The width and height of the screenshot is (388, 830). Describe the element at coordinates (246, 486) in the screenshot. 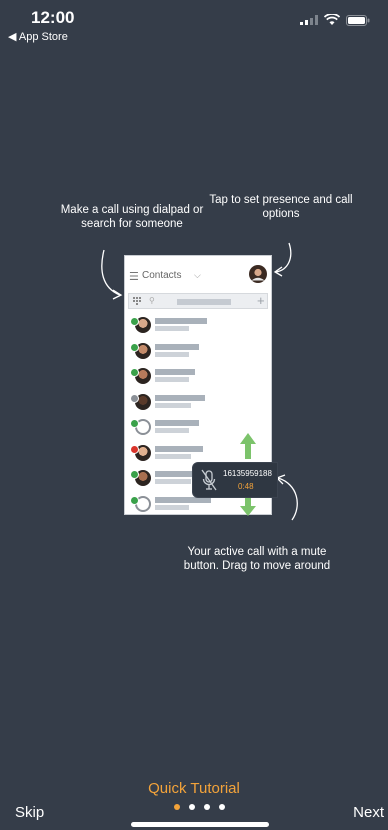

I see `call-duration: 0:48` at that location.